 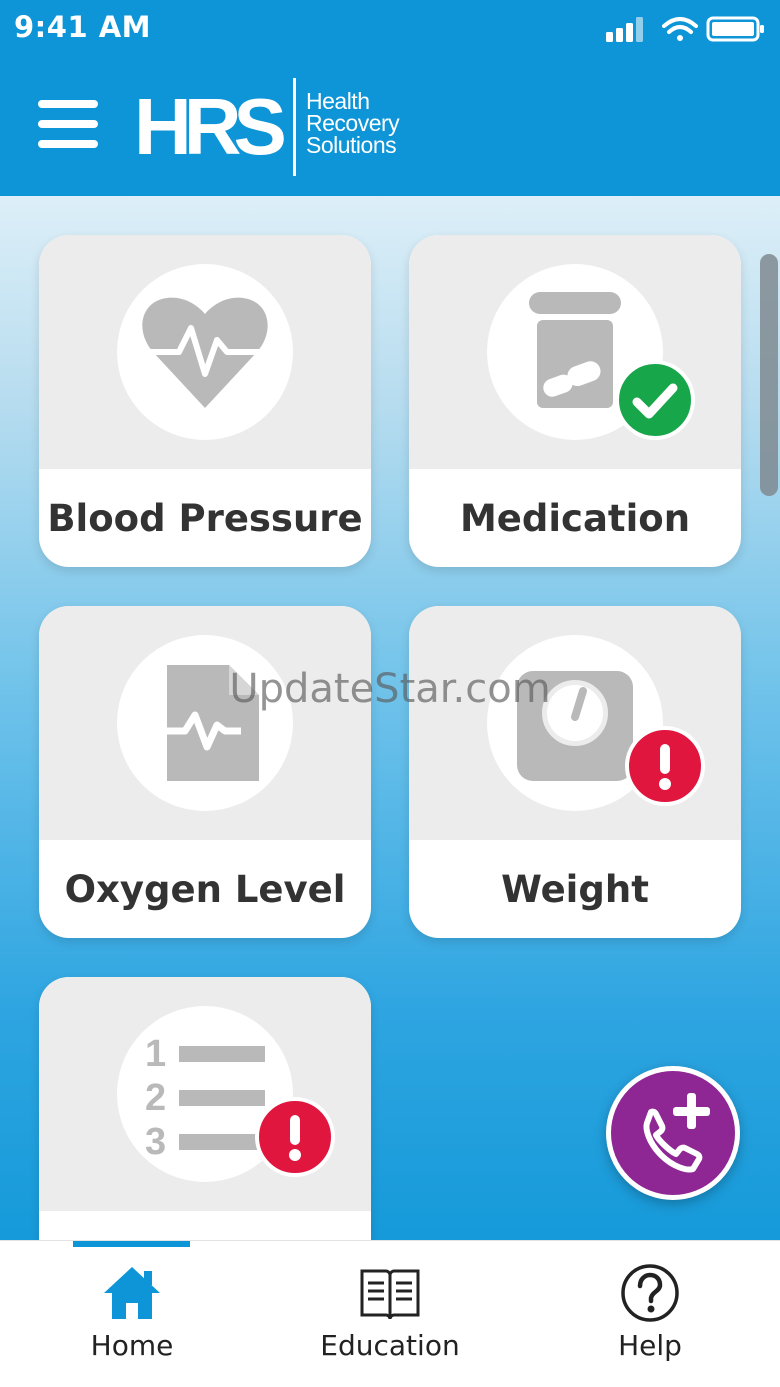 What do you see at coordinates (205, 1108) in the screenshot?
I see `survey-tile: 1 2 3` at bounding box center [205, 1108].